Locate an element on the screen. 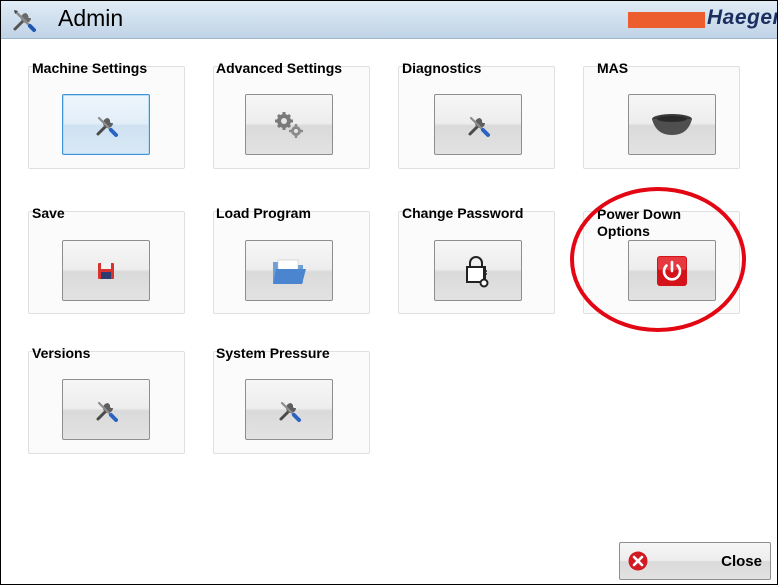 The image size is (778, 585). power-down-options-button is located at coordinates (672, 270).